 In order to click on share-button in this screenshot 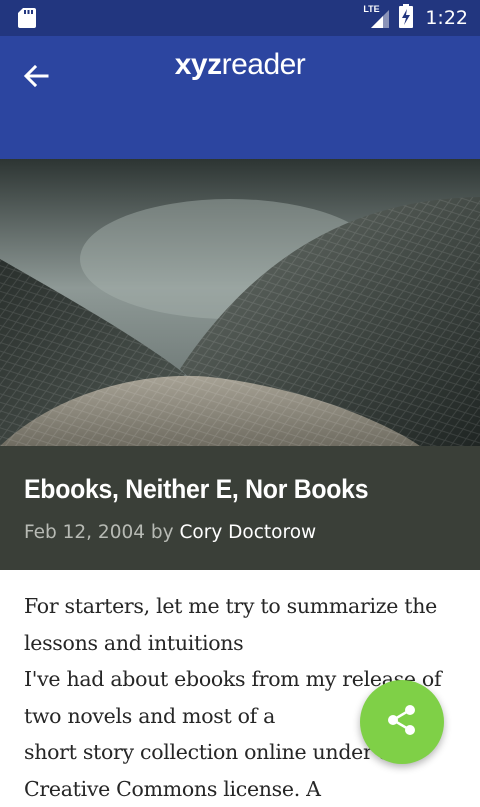, I will do `click(402, 722)`.